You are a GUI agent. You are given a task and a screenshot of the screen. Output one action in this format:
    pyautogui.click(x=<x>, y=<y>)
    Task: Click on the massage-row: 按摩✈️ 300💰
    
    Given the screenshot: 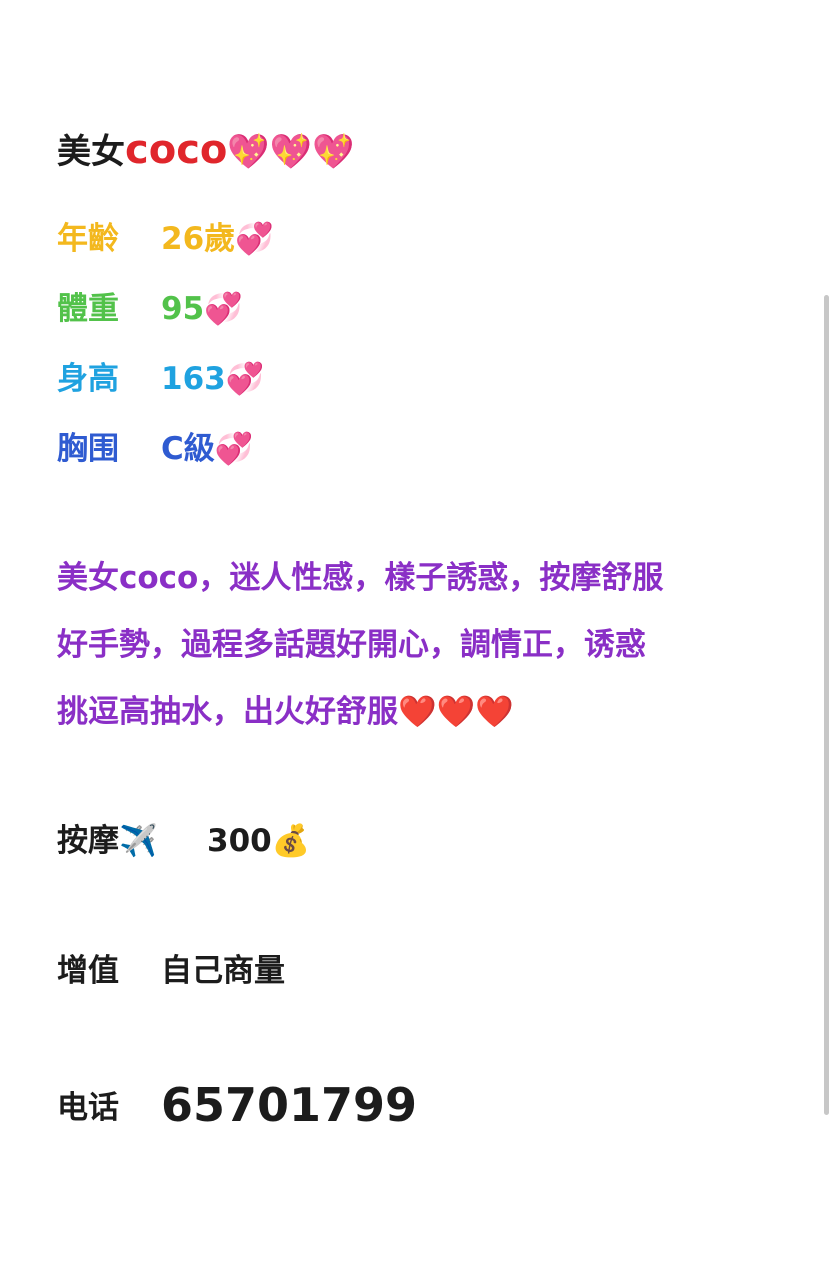 What is the action you would take?
    pyautogui.click(x=183, y=837)
    